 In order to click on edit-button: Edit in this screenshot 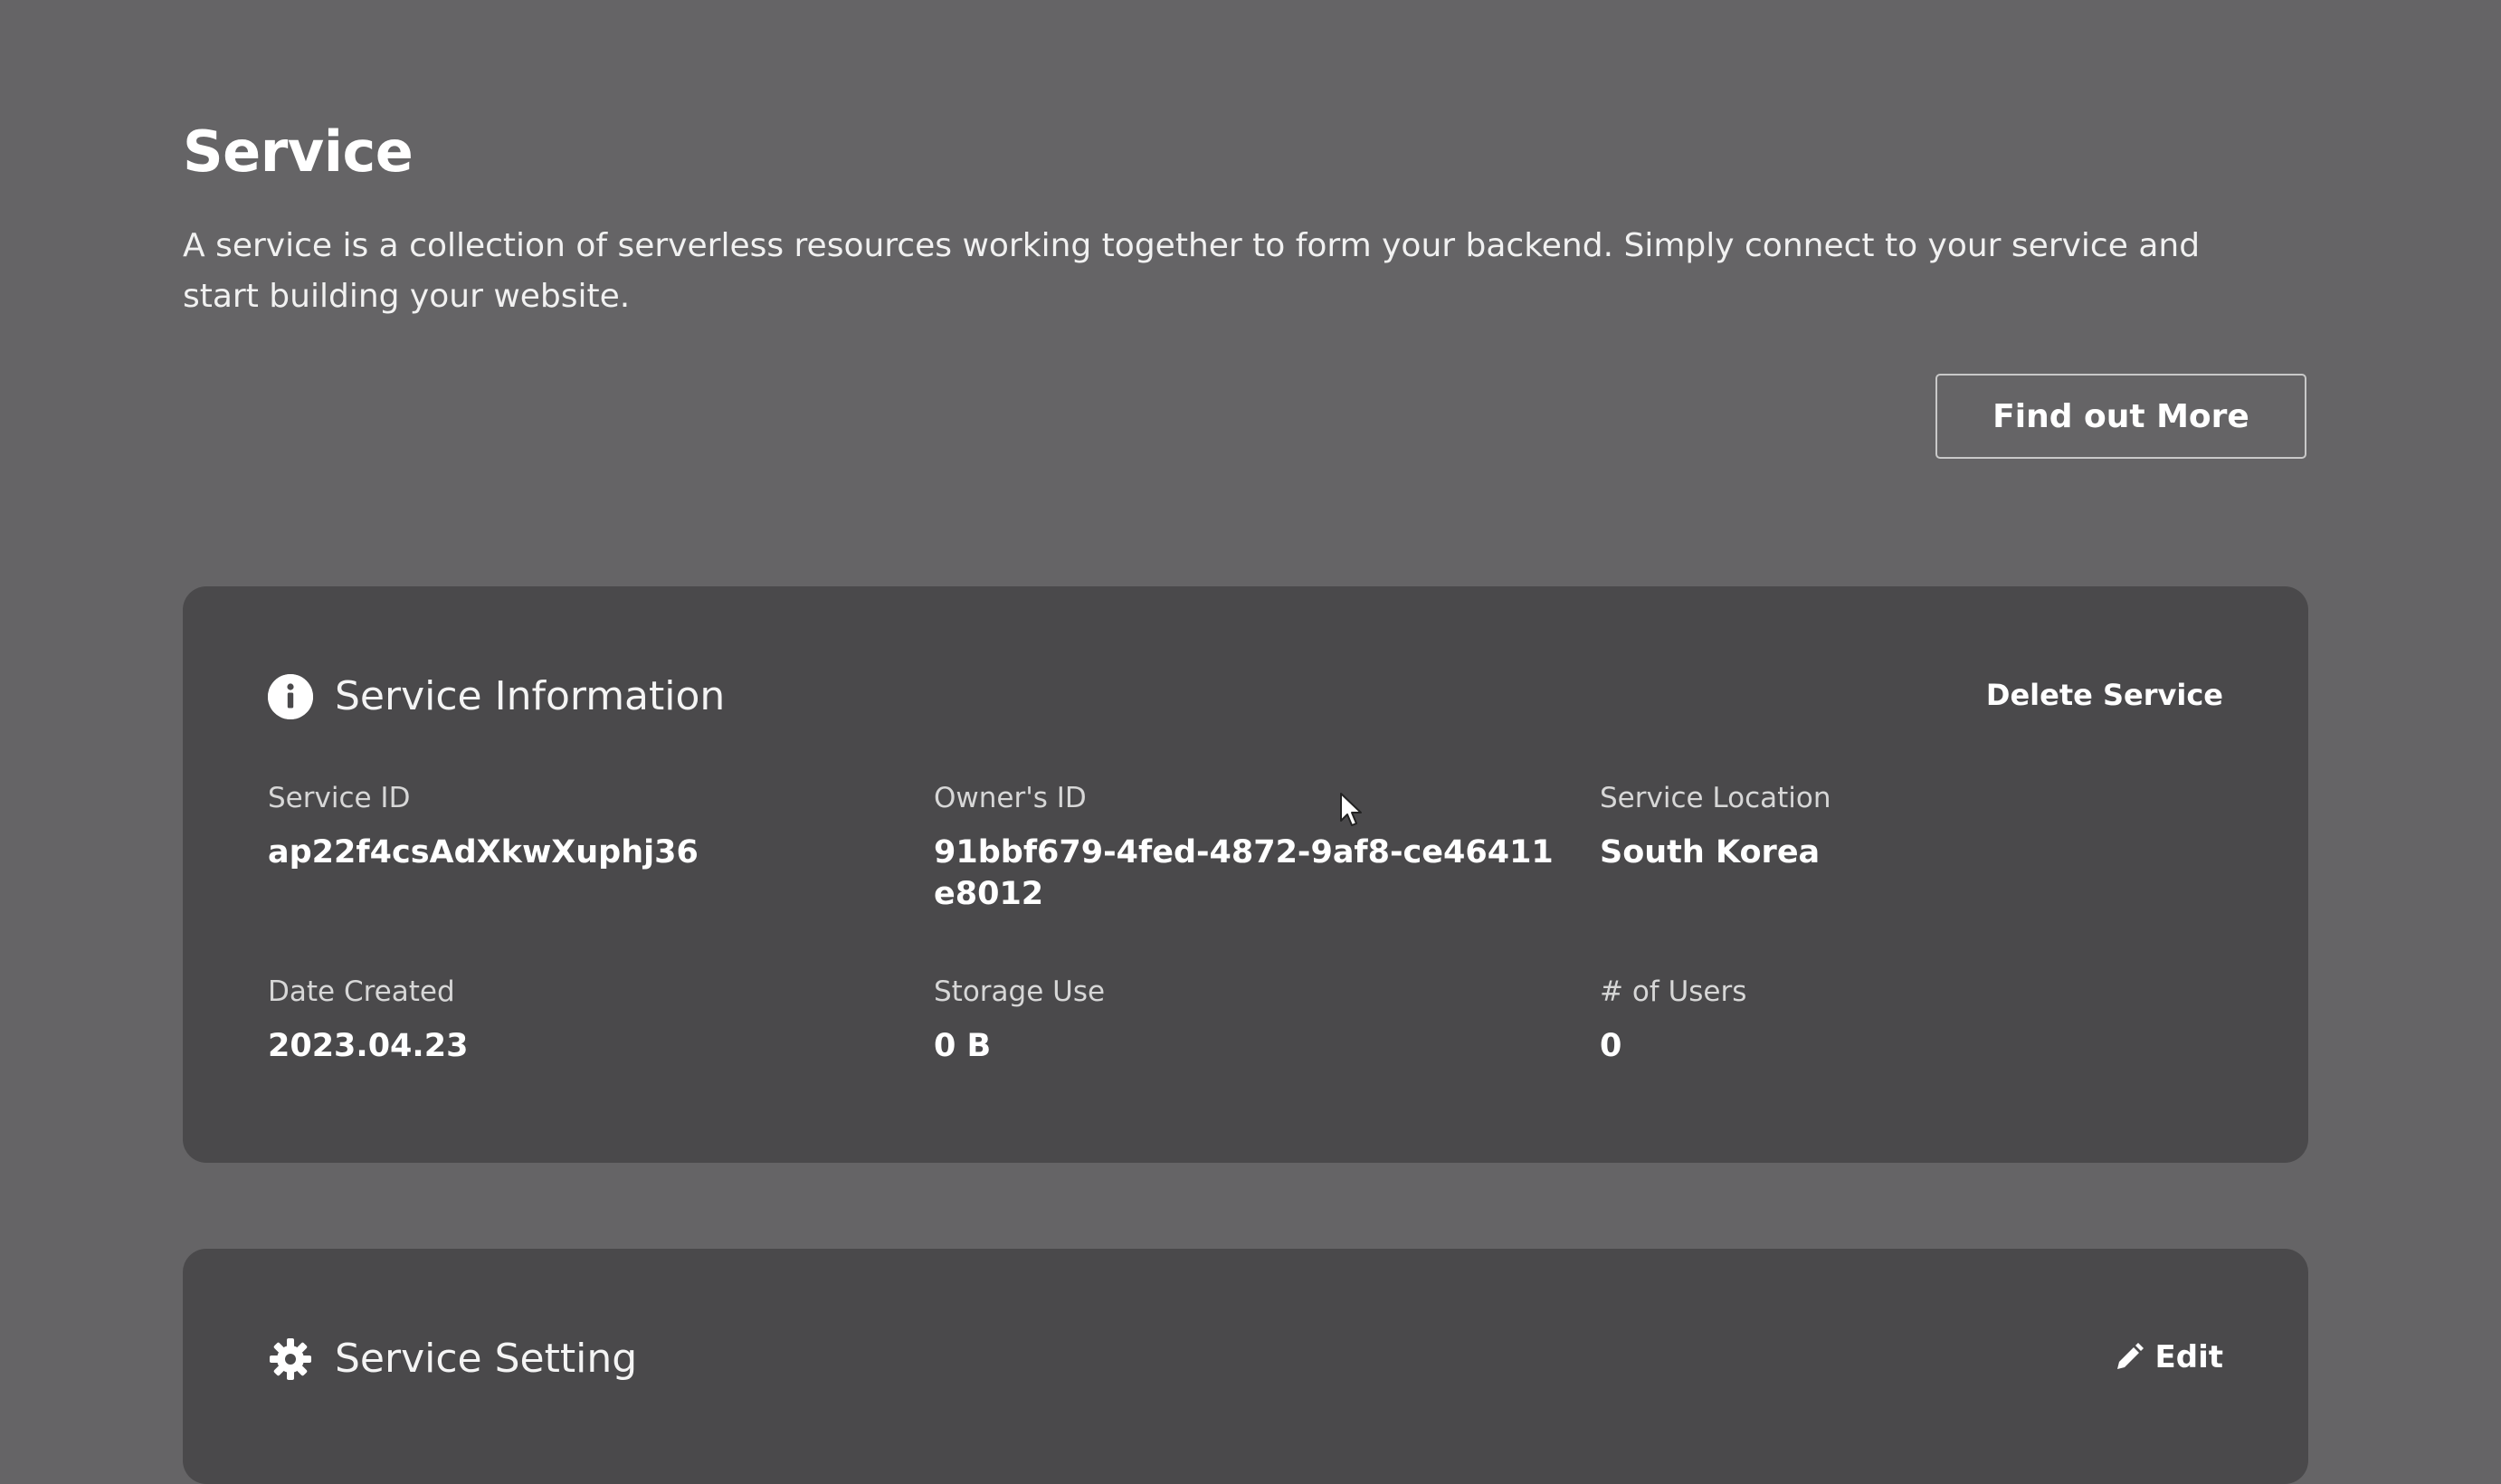, I will do `click(2168, 1357)`.